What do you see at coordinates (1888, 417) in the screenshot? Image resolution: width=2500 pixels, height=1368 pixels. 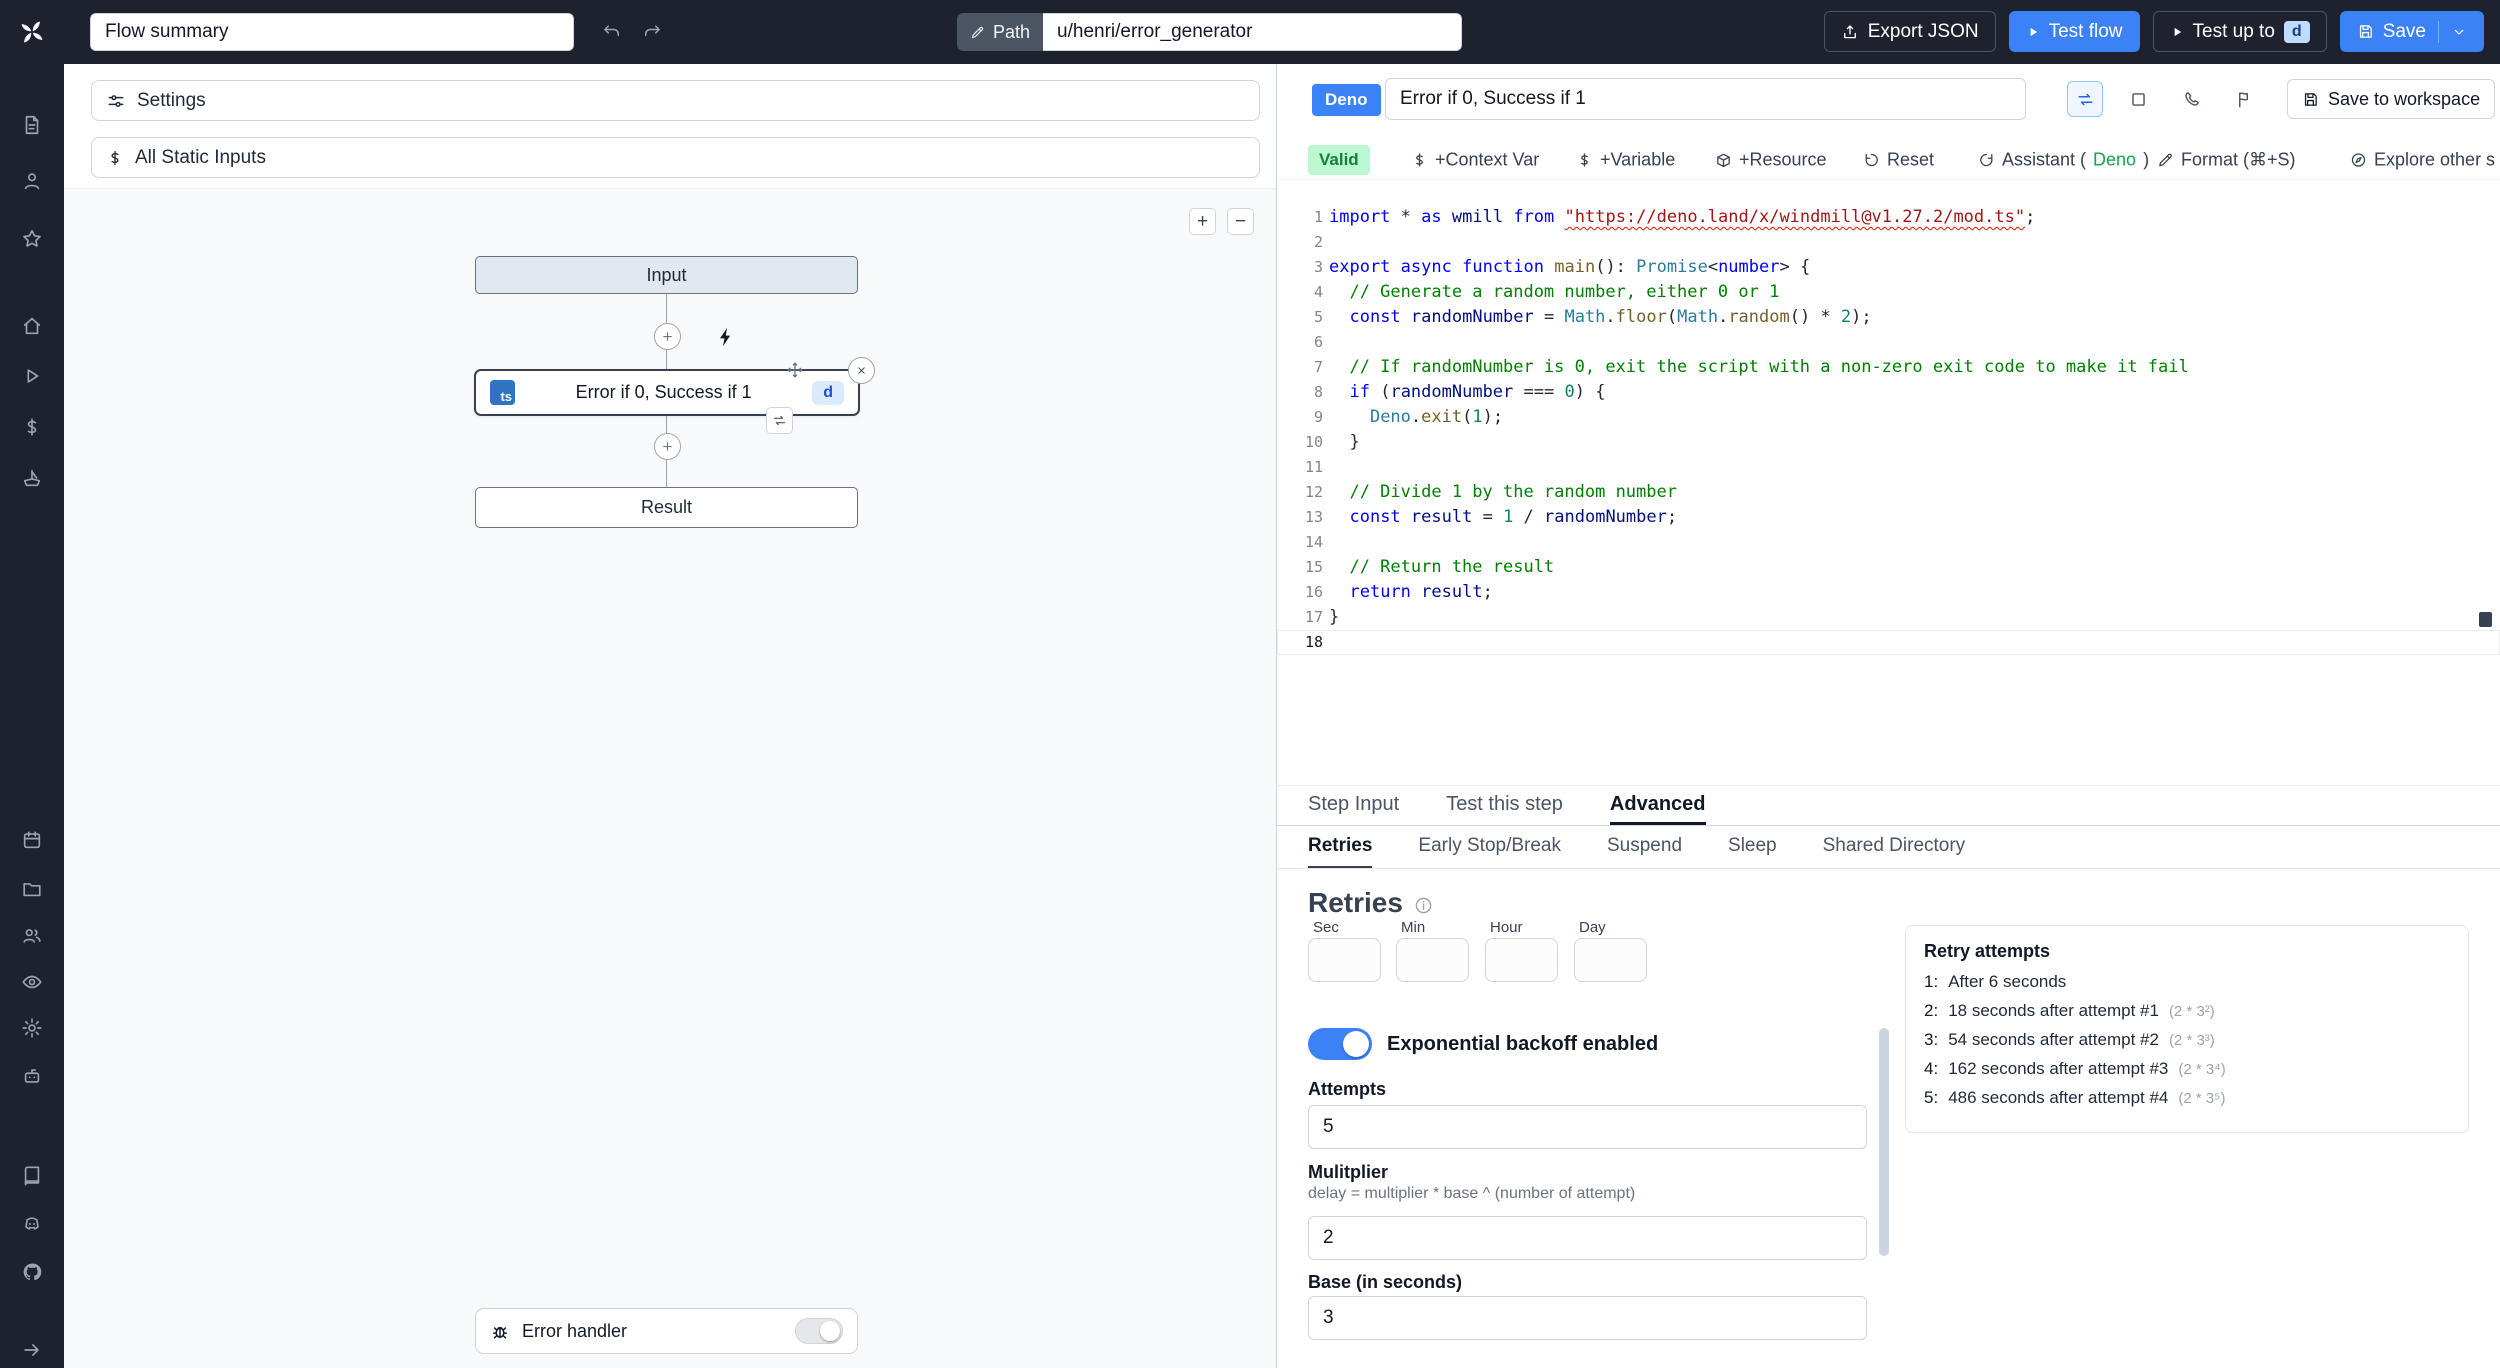 I see `code-line: 9 Deno.exit(1);` at bounding box center [1888, 417].